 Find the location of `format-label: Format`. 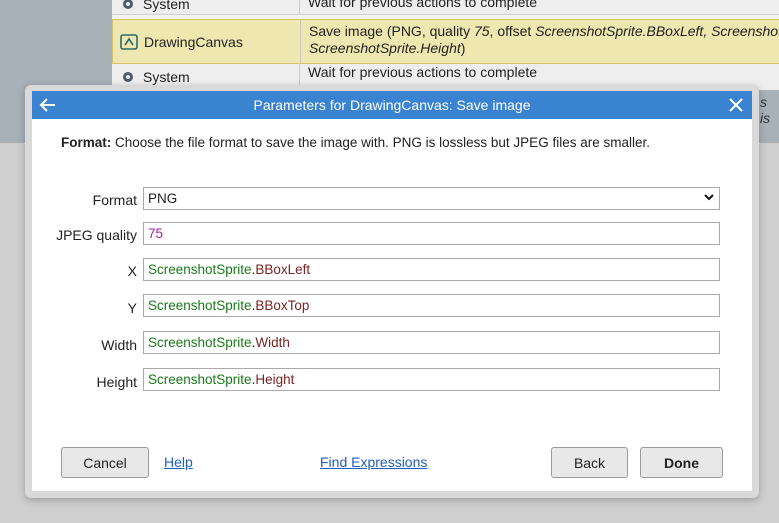

format-label: Format is located at coordinates (114, 200).